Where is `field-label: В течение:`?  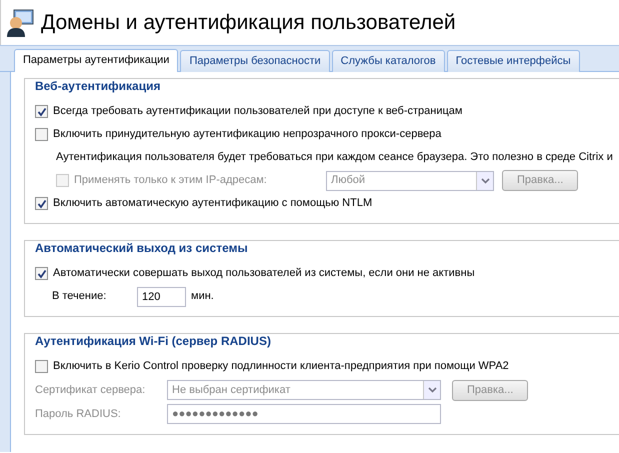 field-label: В течение: is located at coordinates (80, 296).